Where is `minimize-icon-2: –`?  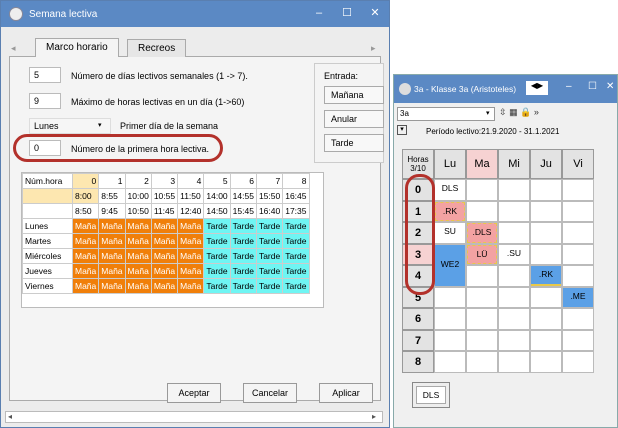
minimize-icon-2: – is located at coordinates (569, 86).